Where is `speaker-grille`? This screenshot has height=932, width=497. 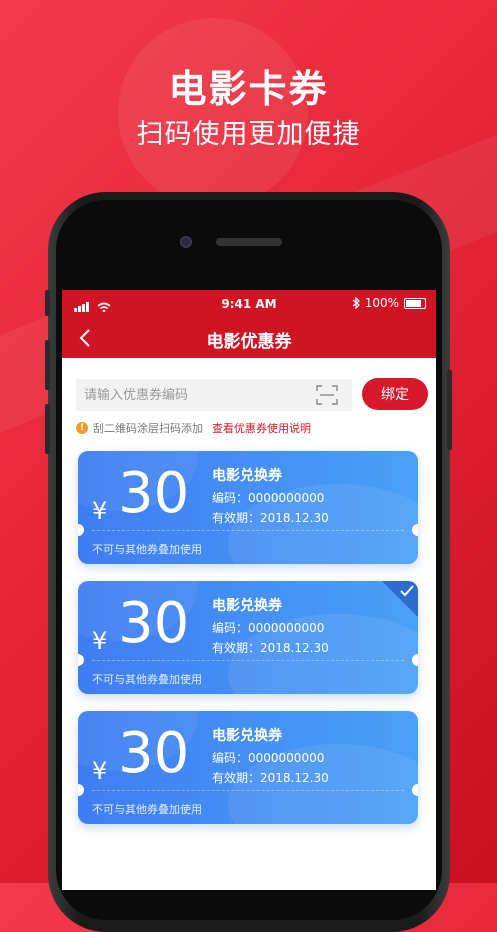
speaker-grille is located at coordinates (249, 242).